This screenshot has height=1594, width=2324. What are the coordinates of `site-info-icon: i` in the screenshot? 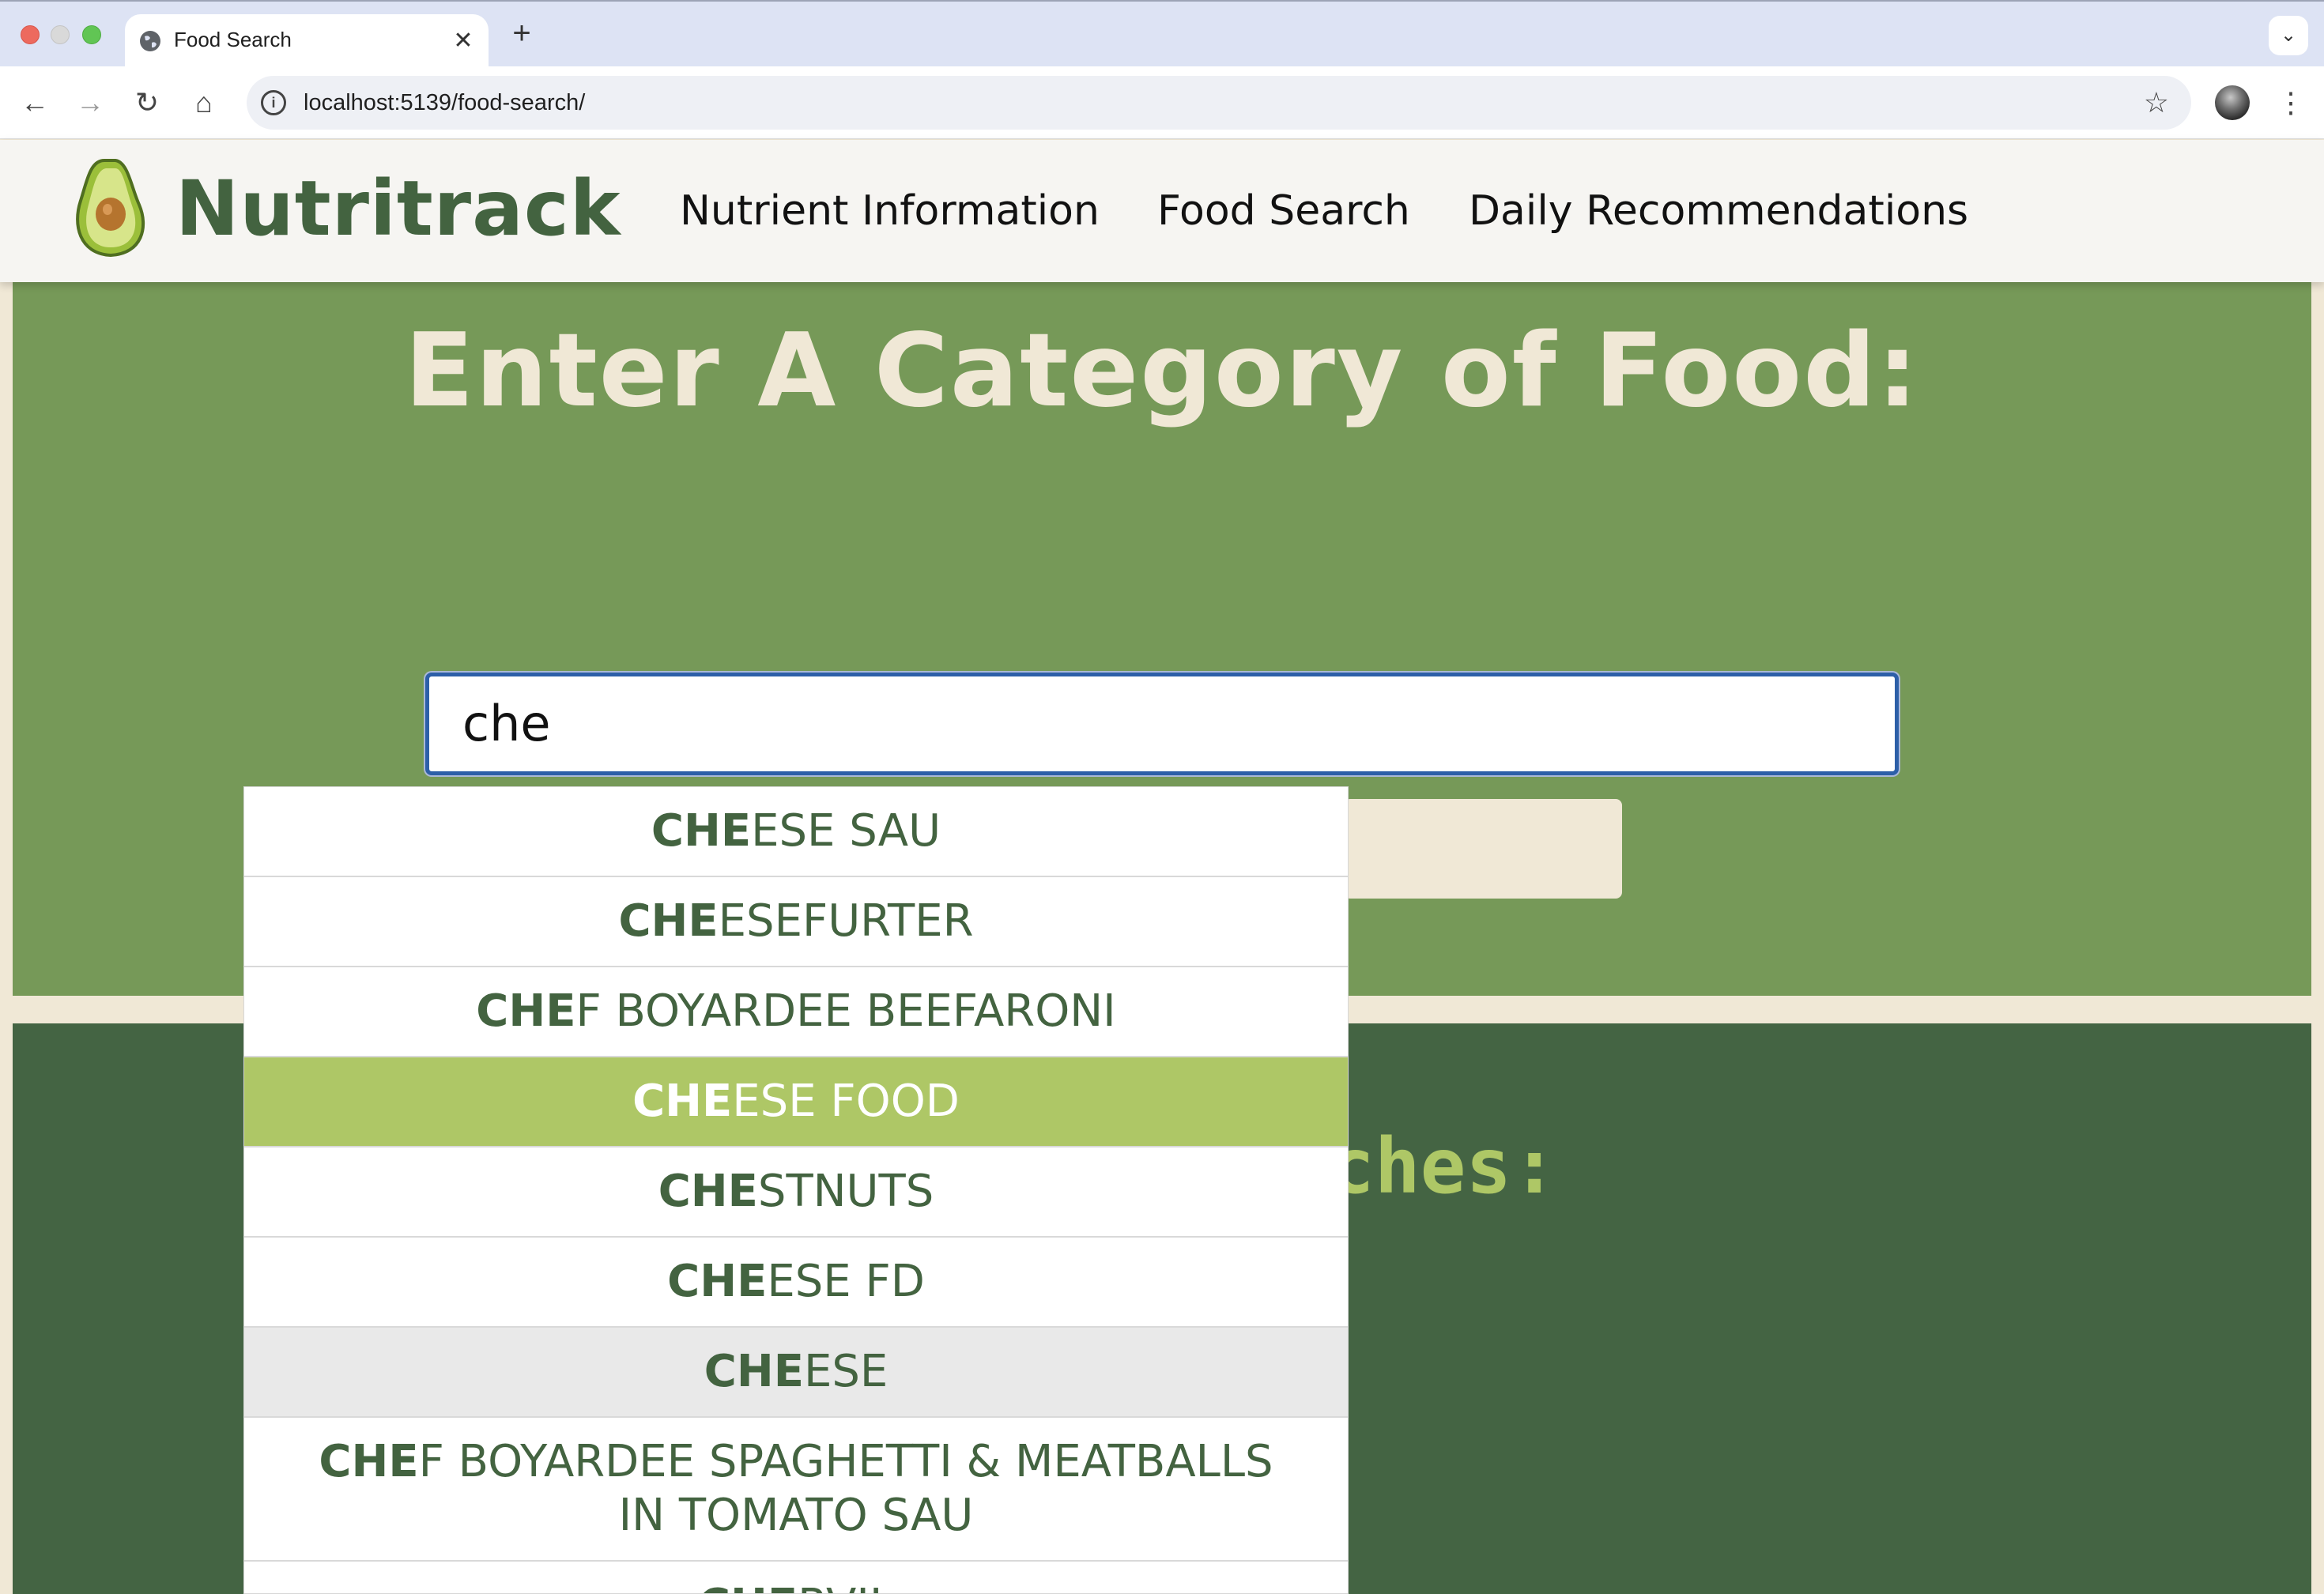 It's located at (273, 102).